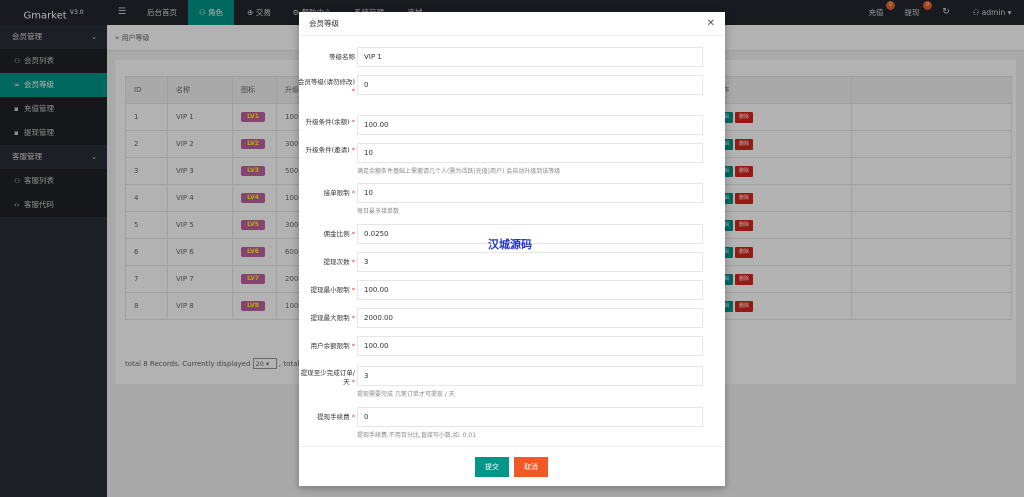  I want to click on field-label-text: 提现至少完成订单/天, so click(327, 377).